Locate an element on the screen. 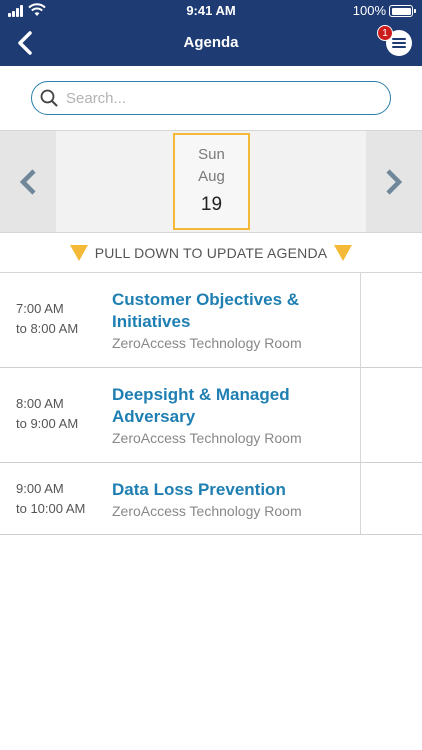  status-bar: 9:41 AM 100% is located at coordinates (211, 11).